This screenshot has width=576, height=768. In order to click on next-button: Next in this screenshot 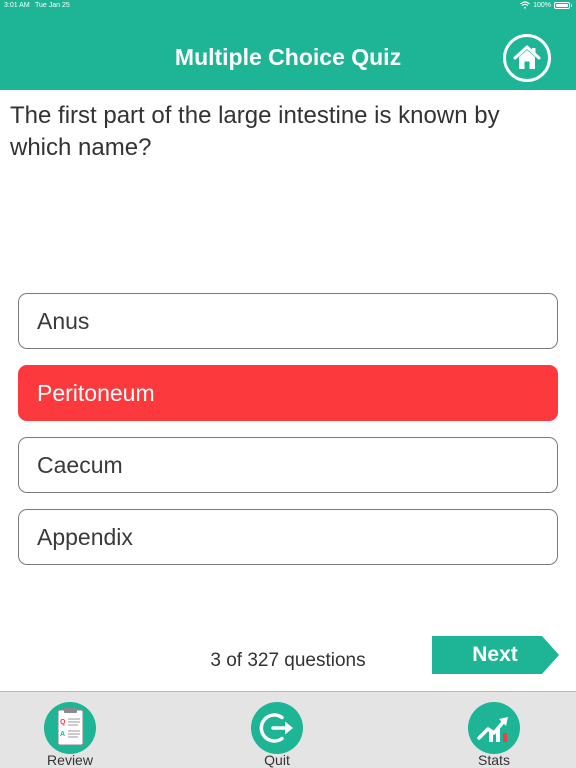, I will do `click(495, 655)`.